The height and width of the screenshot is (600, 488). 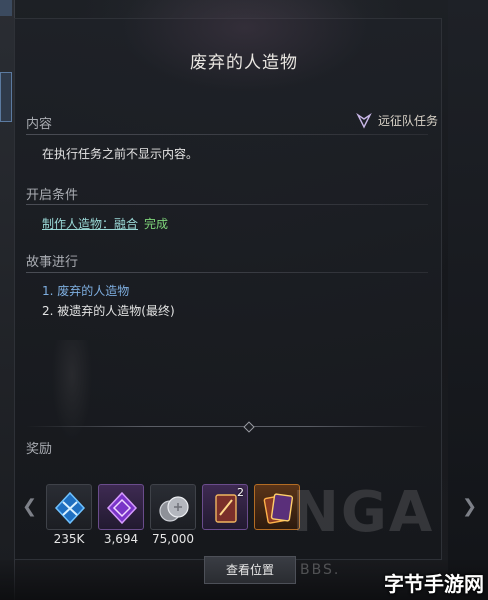 I want to click on reward-item-blue-crystal, so click(x=69, y=507).